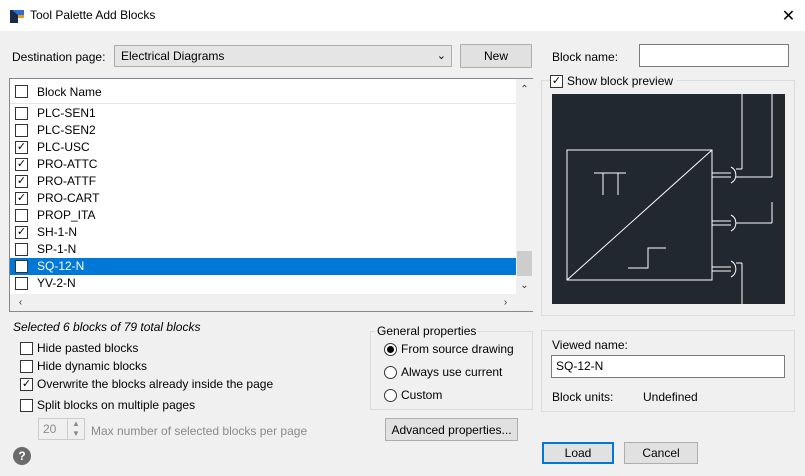  I want to click on split-checkbox, so click(26, 405).